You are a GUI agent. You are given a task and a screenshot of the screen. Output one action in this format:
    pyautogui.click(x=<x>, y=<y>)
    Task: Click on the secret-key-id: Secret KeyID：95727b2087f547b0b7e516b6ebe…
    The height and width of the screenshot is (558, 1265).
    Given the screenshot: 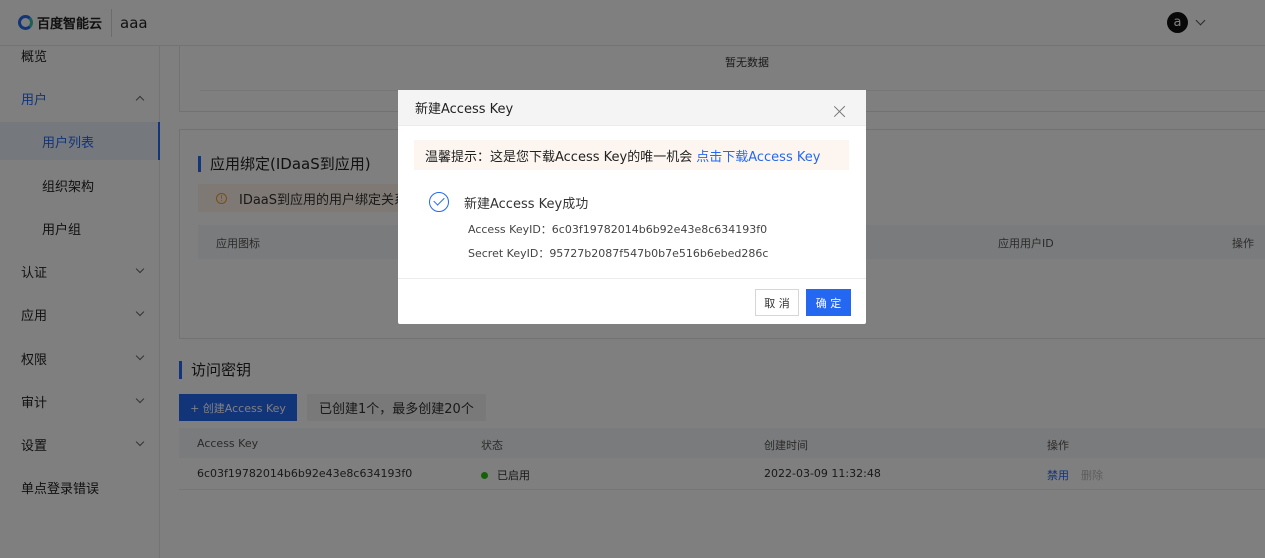 What is the action you would take?
    pyautogui.click(x=618, y=253)
    